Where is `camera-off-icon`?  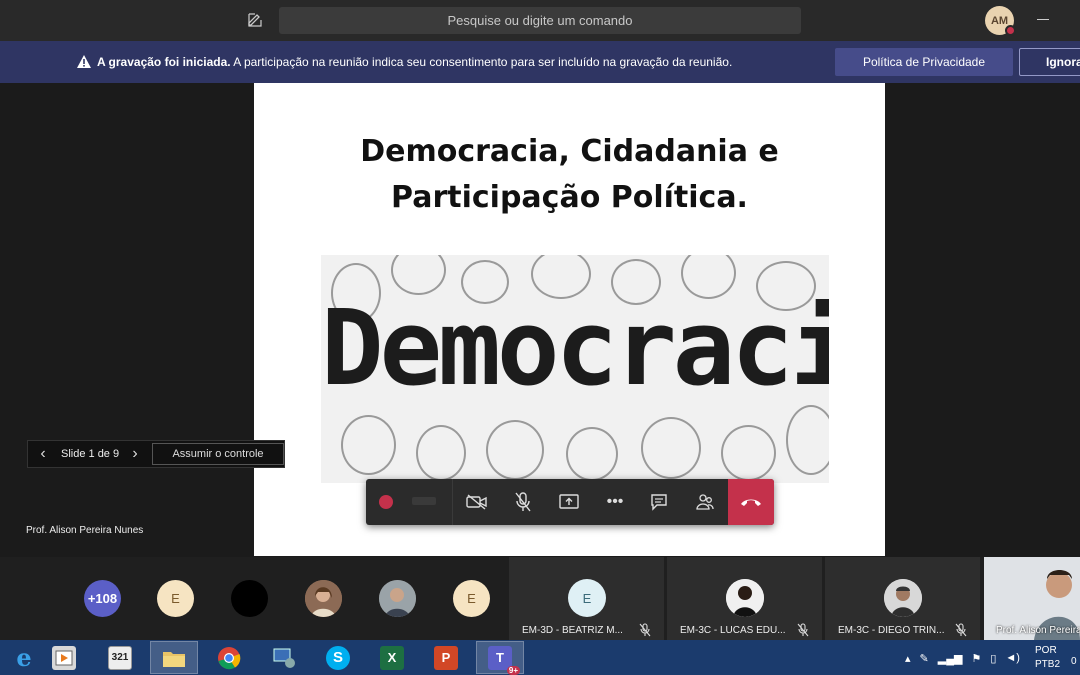 camera-off-icon is located at coordinates (477, 502).